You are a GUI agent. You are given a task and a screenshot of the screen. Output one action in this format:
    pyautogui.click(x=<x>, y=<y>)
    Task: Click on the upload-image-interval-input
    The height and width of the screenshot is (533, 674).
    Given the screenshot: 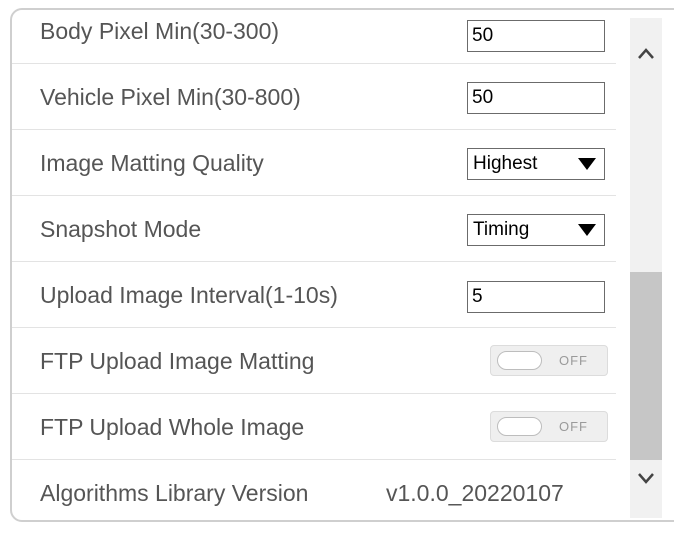 What is the action you would take?
    pyautogui.click(x=536, y=297)
    